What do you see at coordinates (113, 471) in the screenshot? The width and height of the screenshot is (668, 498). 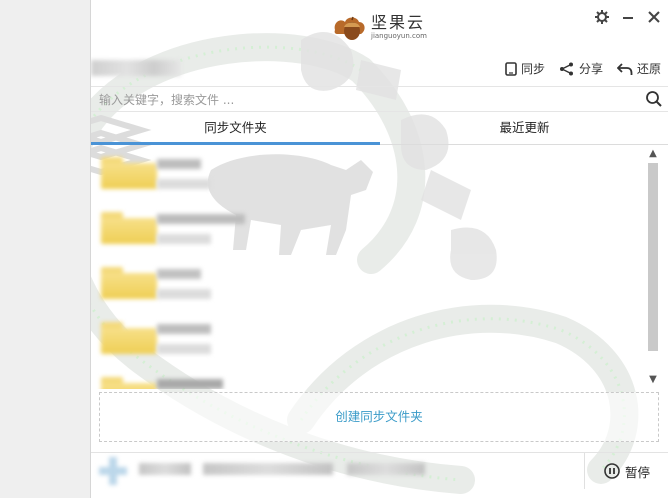 I see `plus-icon` at bounding box center [113, 471].